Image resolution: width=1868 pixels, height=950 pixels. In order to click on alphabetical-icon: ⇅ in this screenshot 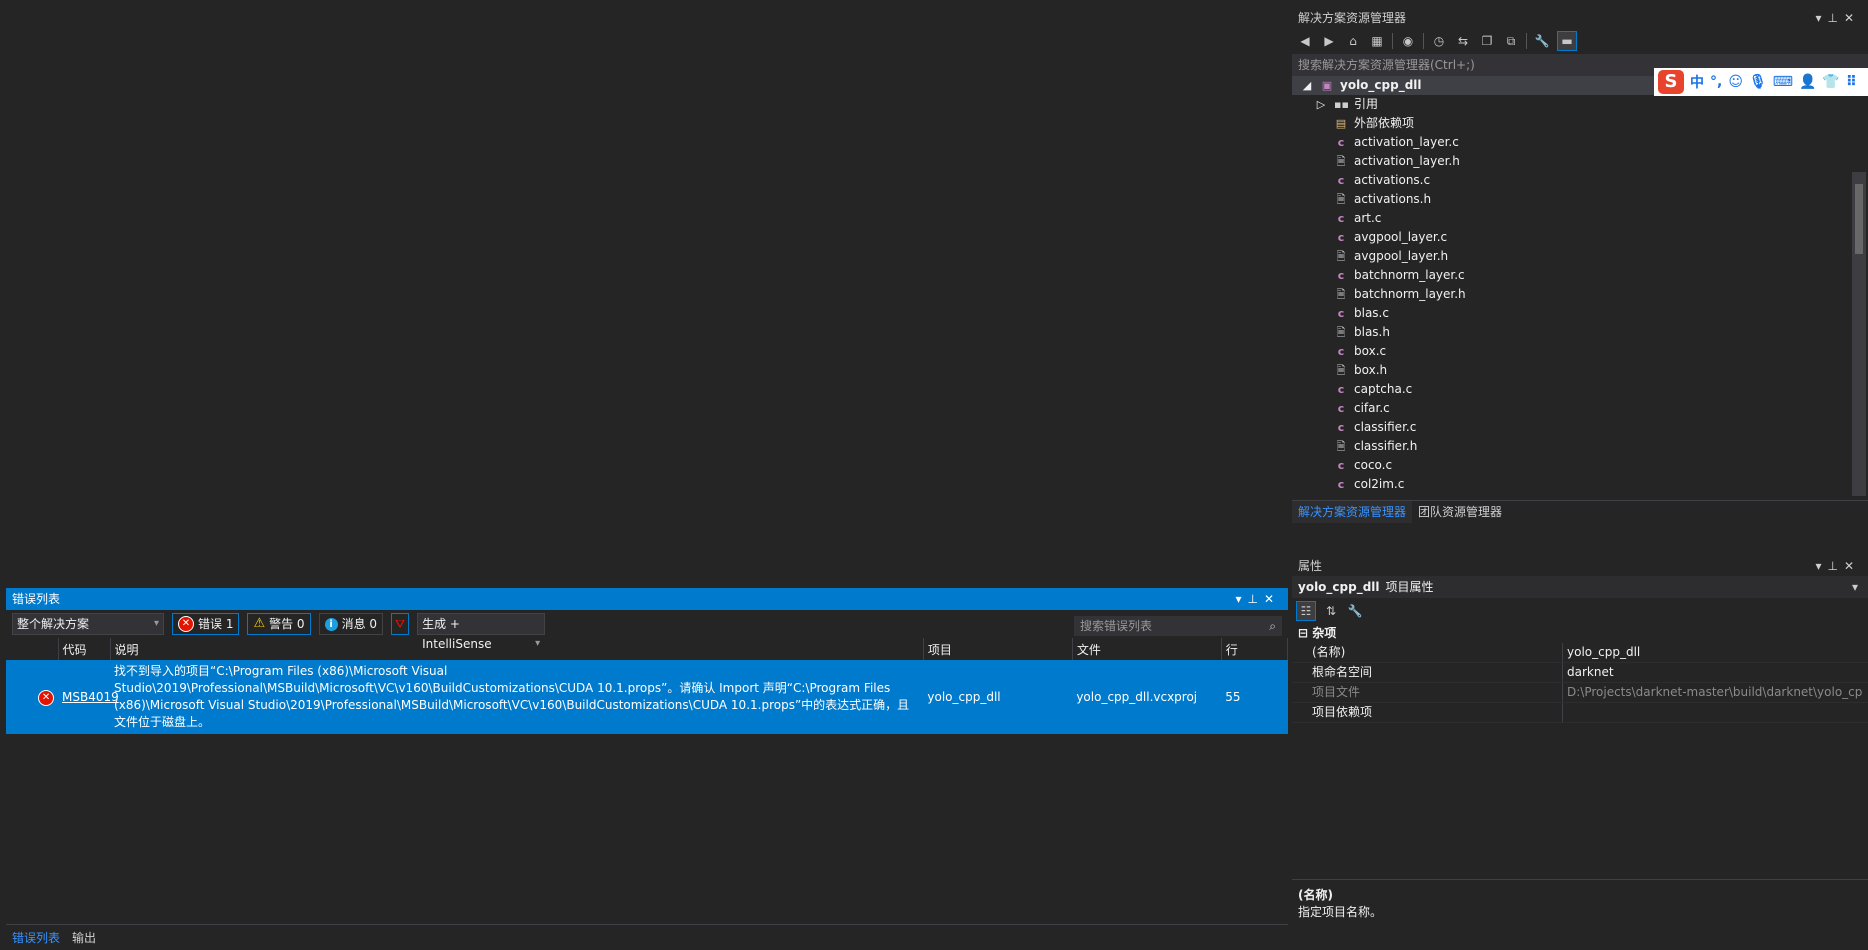, I will do `click(1331, 611)`.